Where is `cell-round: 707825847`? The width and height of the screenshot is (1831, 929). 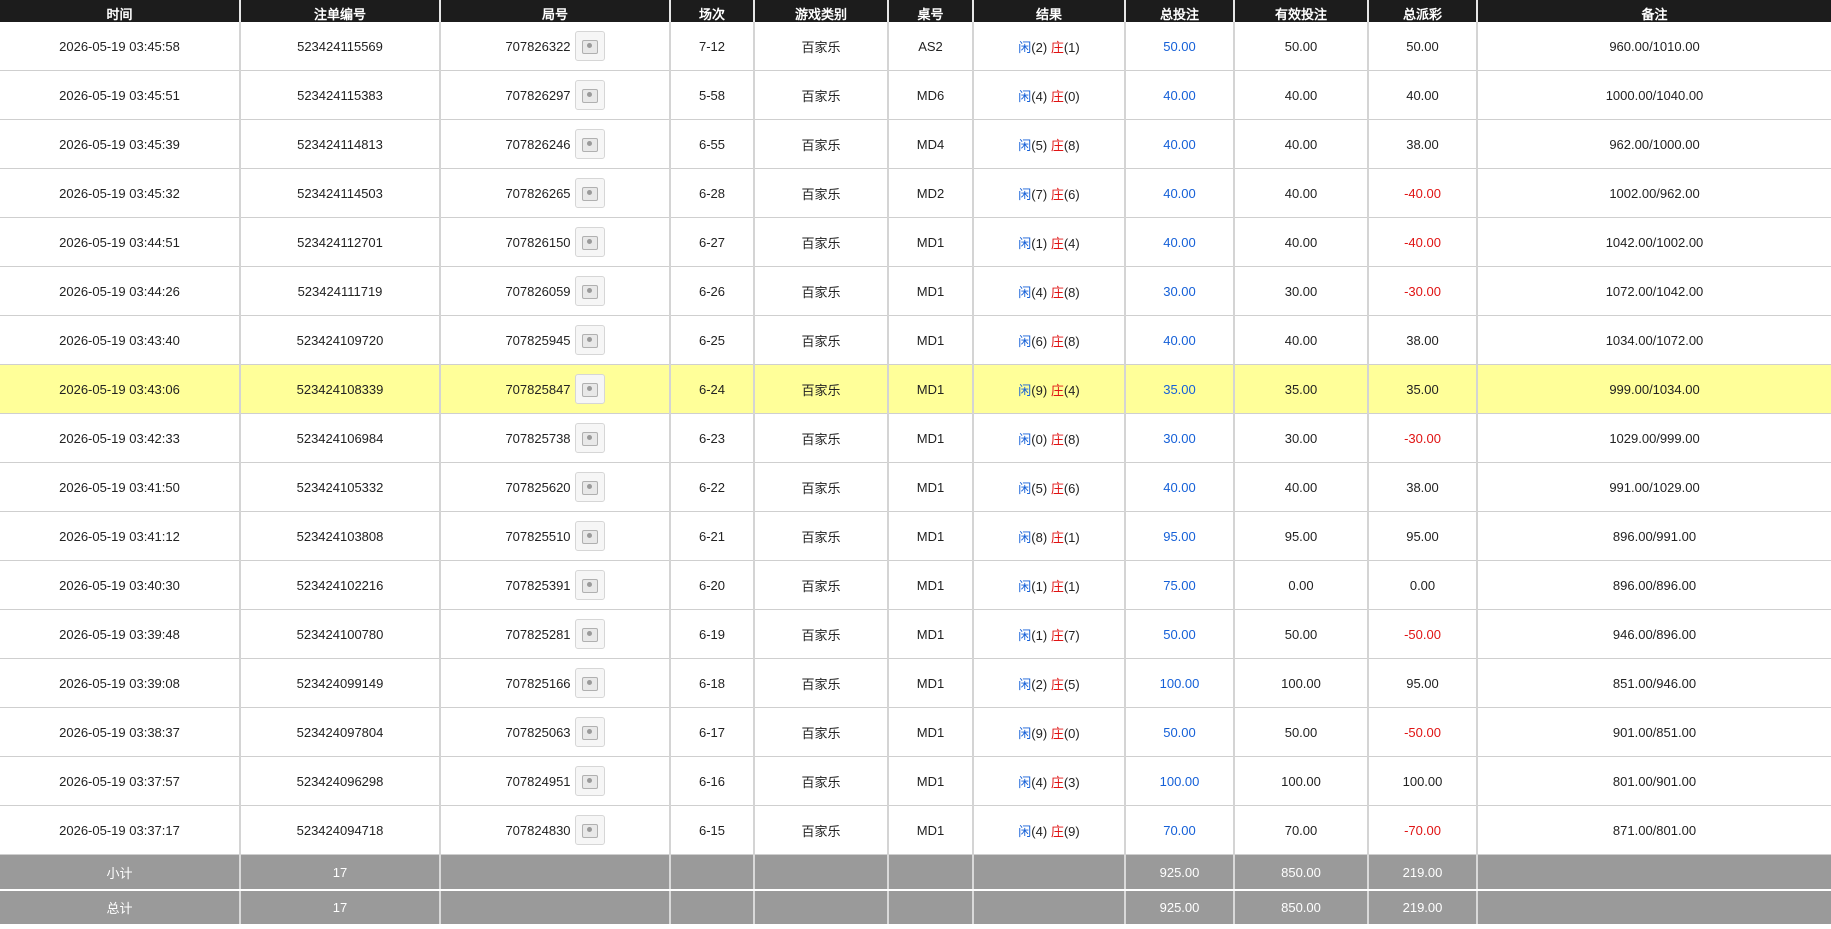 cell-round: 707825847 is located at coordinates (555, 389).